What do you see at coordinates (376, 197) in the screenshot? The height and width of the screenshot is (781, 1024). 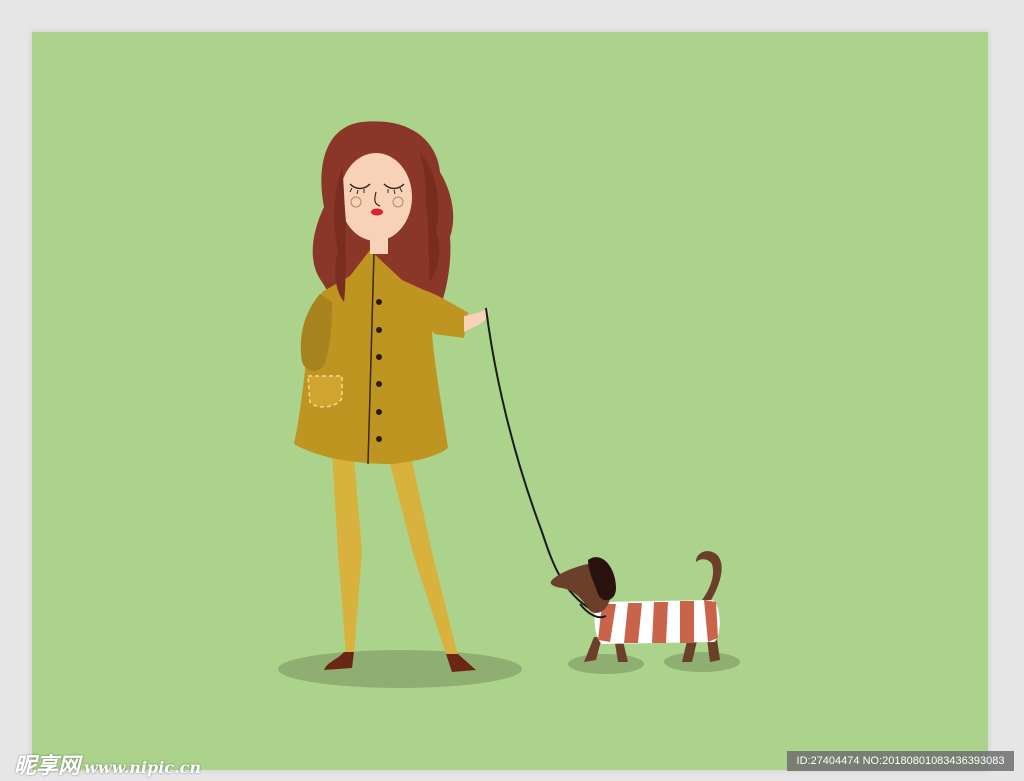 I see `face` at bounding box center [376, 197].